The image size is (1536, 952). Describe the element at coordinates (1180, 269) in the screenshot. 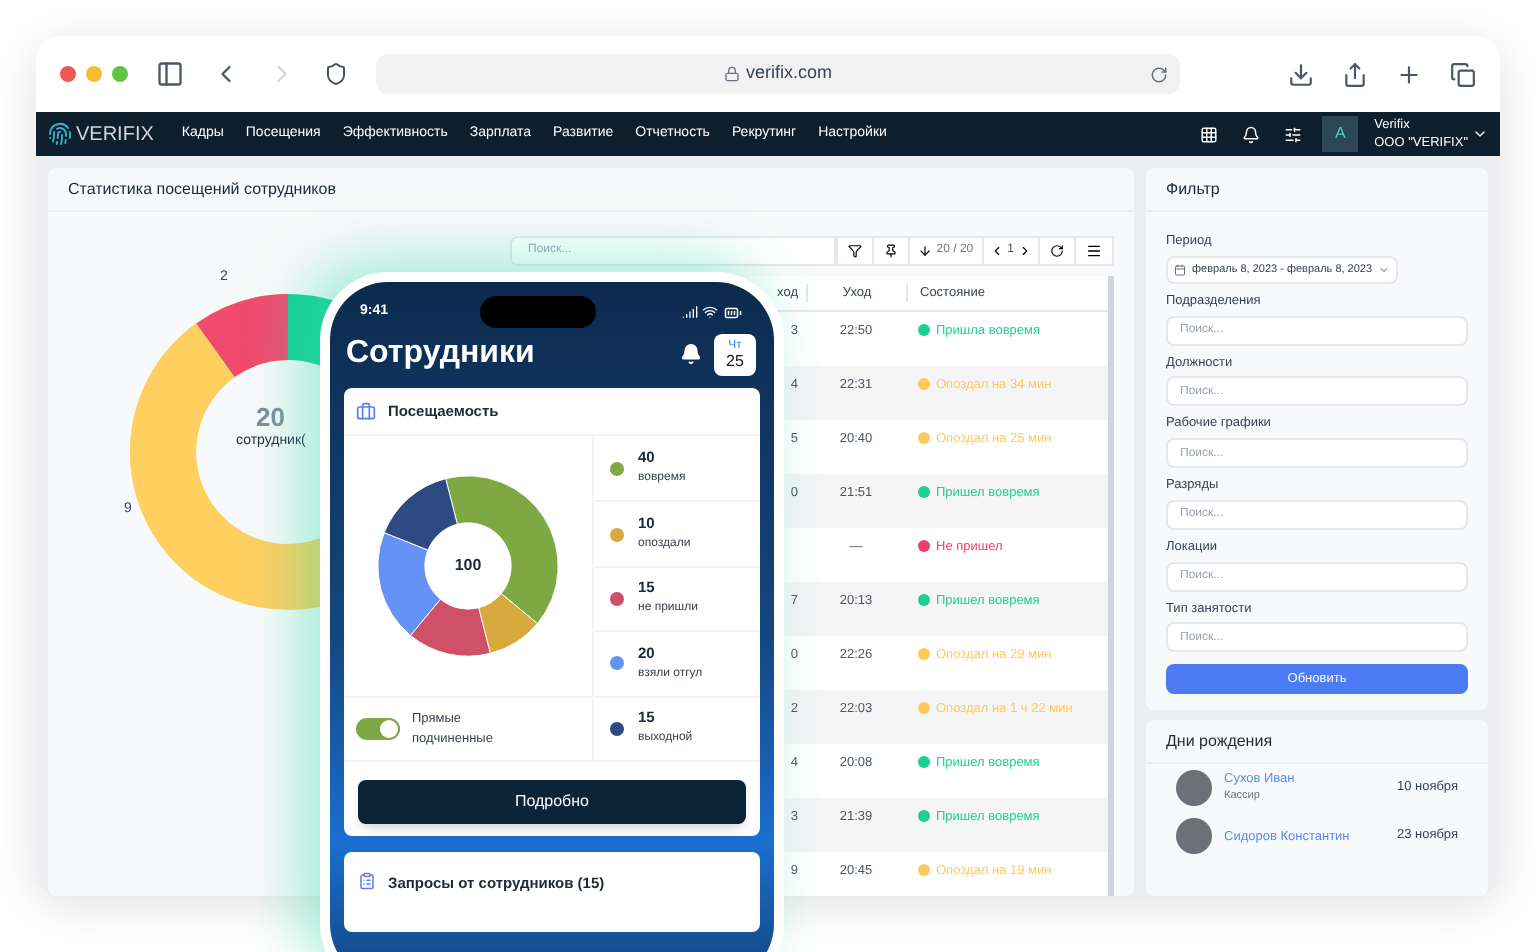

I see `calendar-icon` at that location.